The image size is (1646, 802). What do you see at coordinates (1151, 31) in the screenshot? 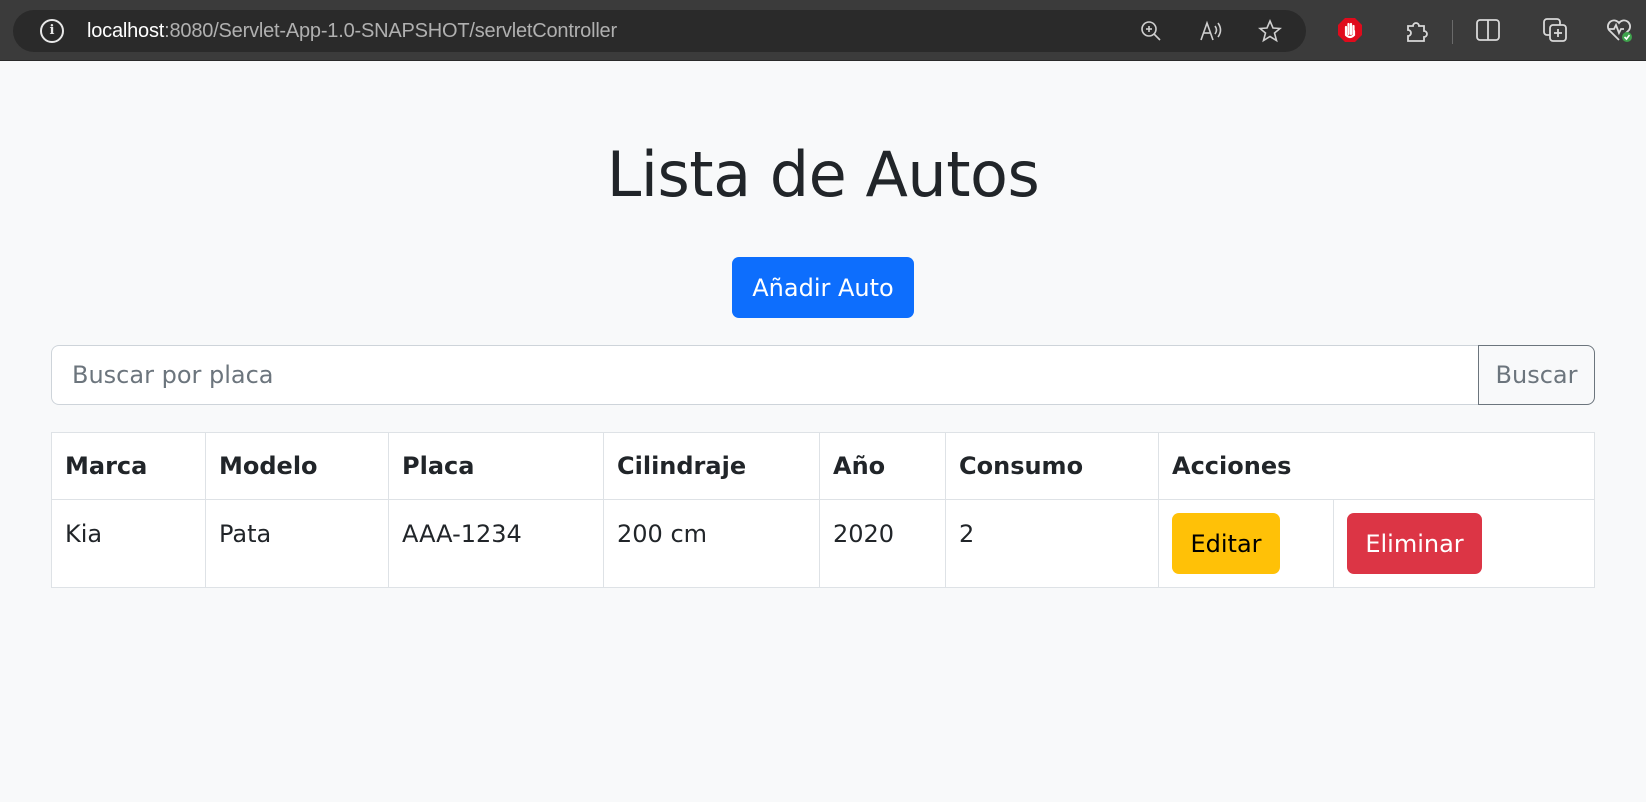
I see `zoom-icon` at bounding box center [1151, 31].